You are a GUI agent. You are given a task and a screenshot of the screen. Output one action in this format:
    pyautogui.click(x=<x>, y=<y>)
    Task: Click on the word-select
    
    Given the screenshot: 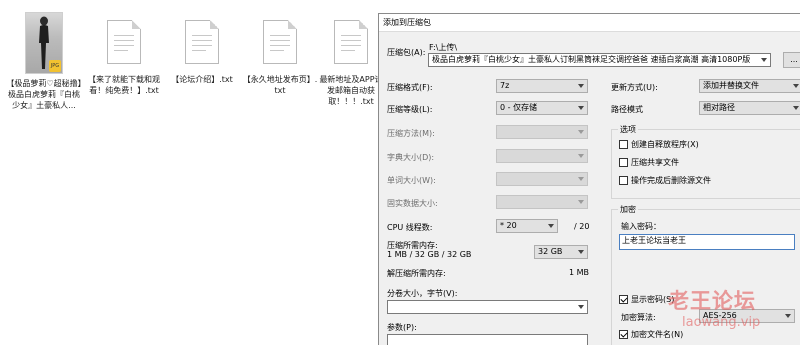 What is the action you would take?
    pyautogui.click(x=542, y=179)
    